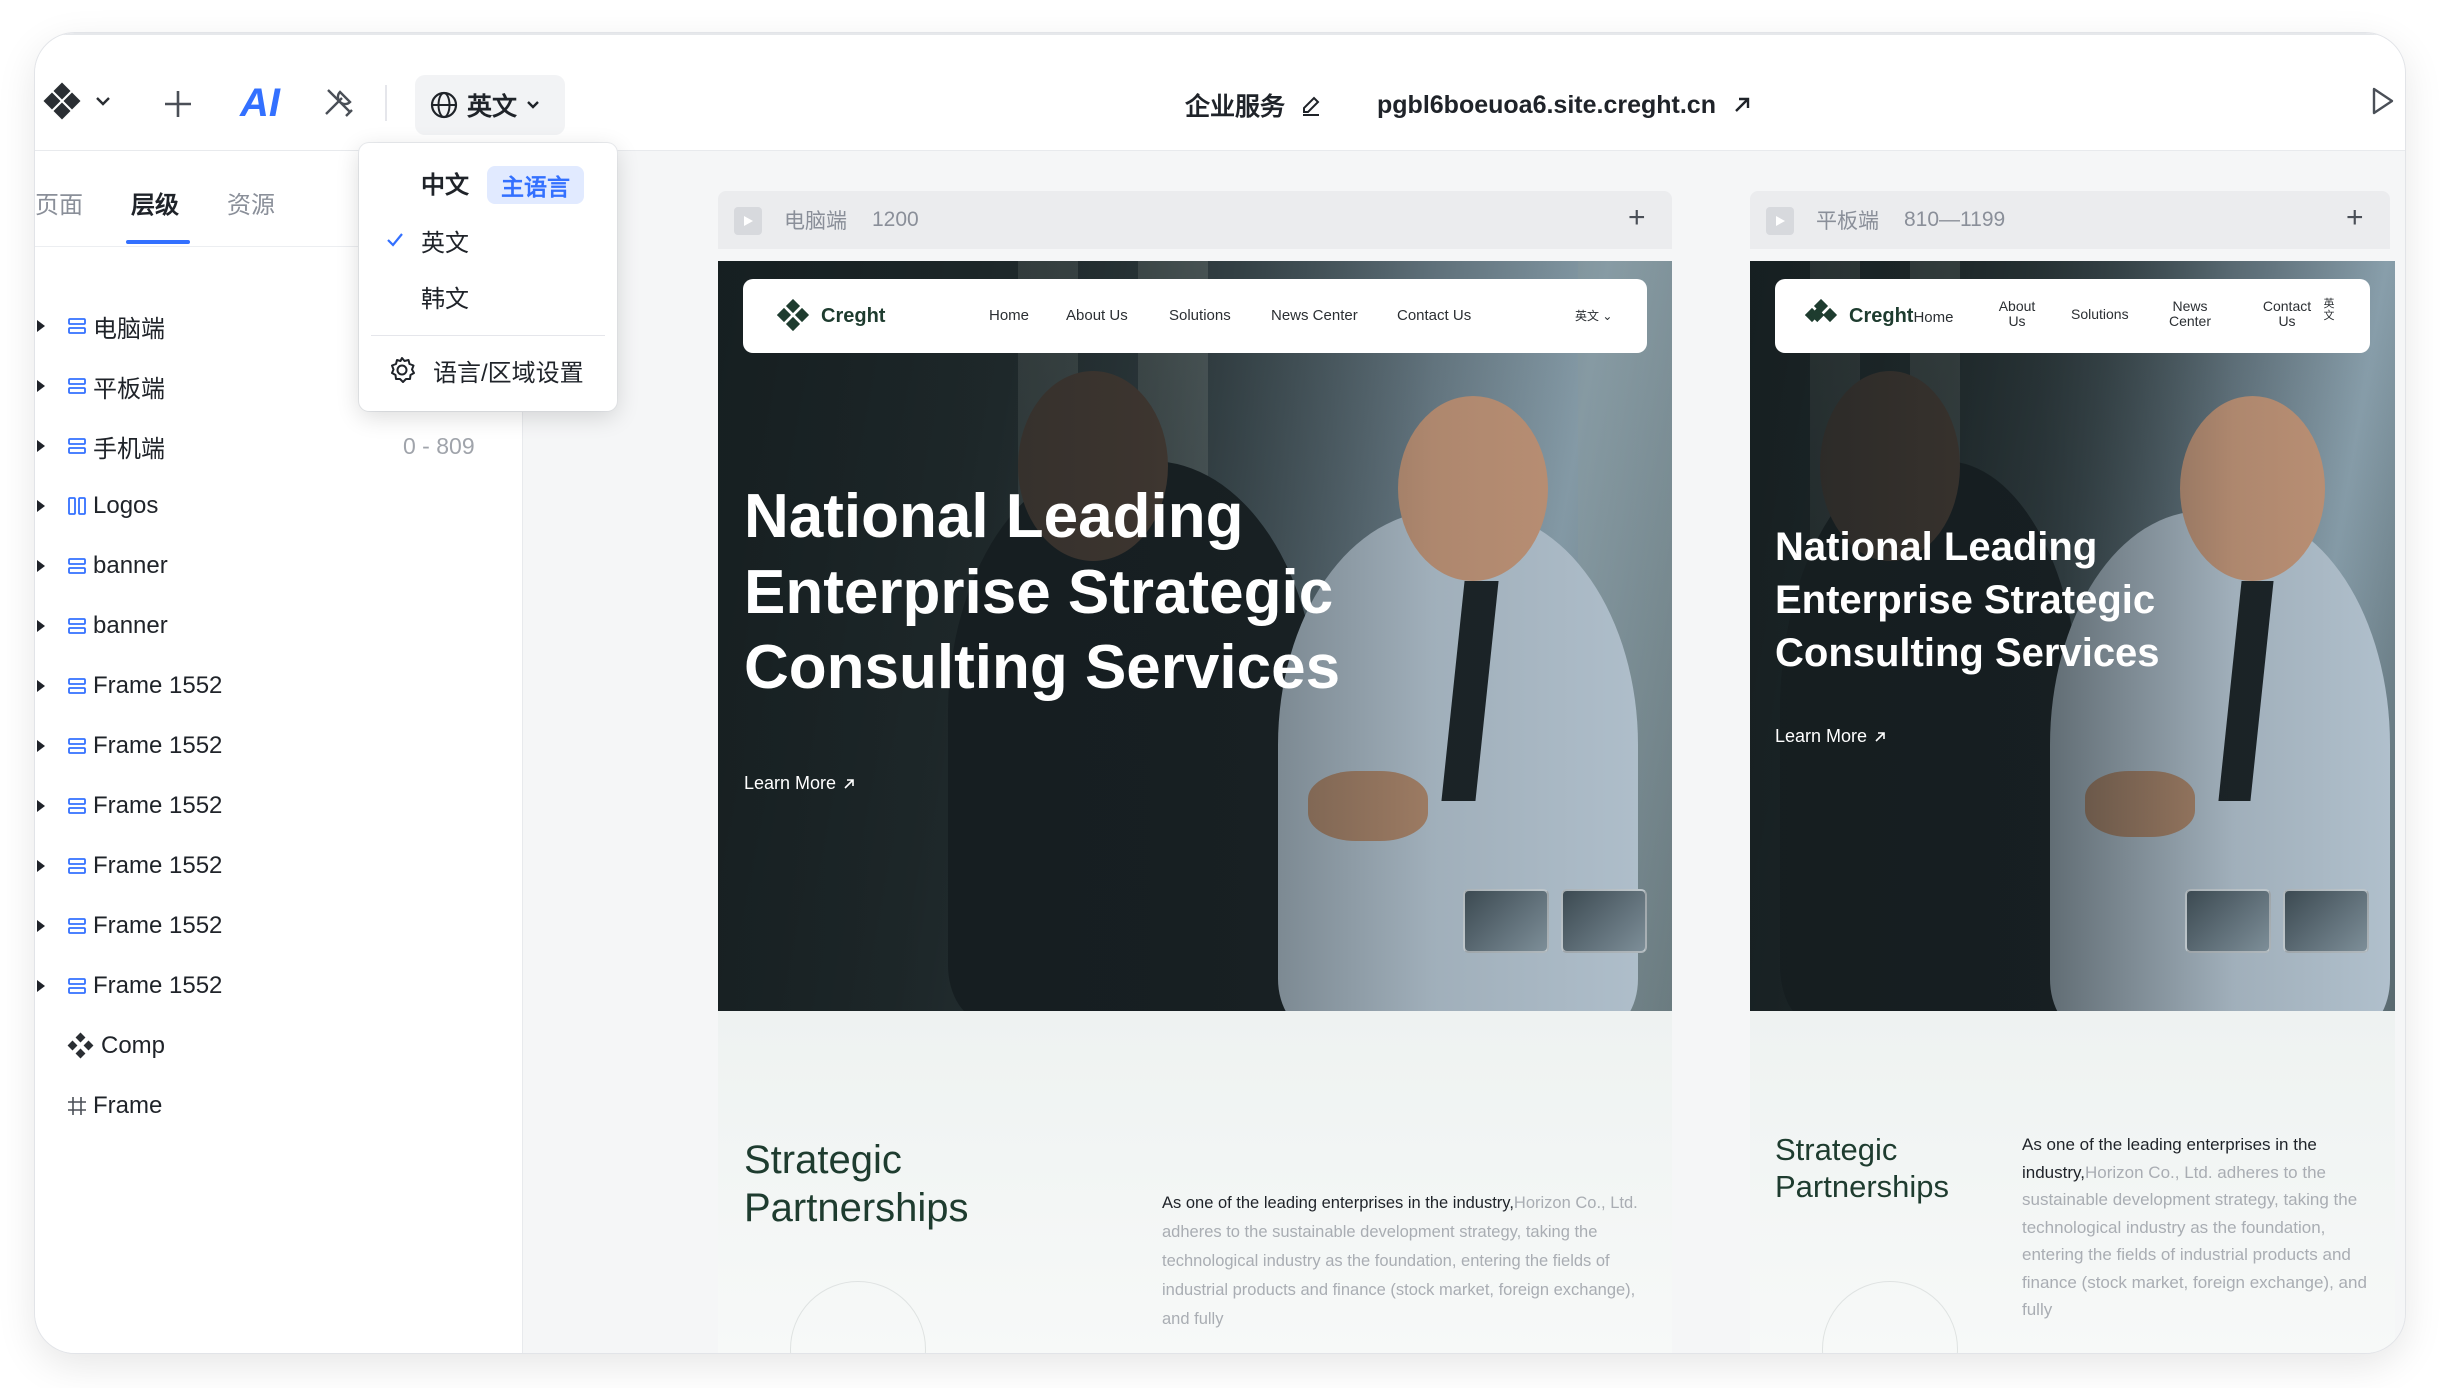 The height and width of the screenshot is (1388, 2440). Describe the element at coordinates (1235, 107) in the screenshot. I see `site-name: 企业服务` at that location.